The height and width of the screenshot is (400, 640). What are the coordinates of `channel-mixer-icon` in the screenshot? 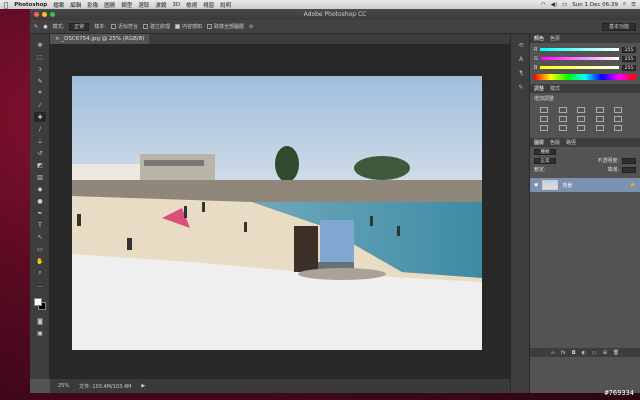 It's located at (618, 119).